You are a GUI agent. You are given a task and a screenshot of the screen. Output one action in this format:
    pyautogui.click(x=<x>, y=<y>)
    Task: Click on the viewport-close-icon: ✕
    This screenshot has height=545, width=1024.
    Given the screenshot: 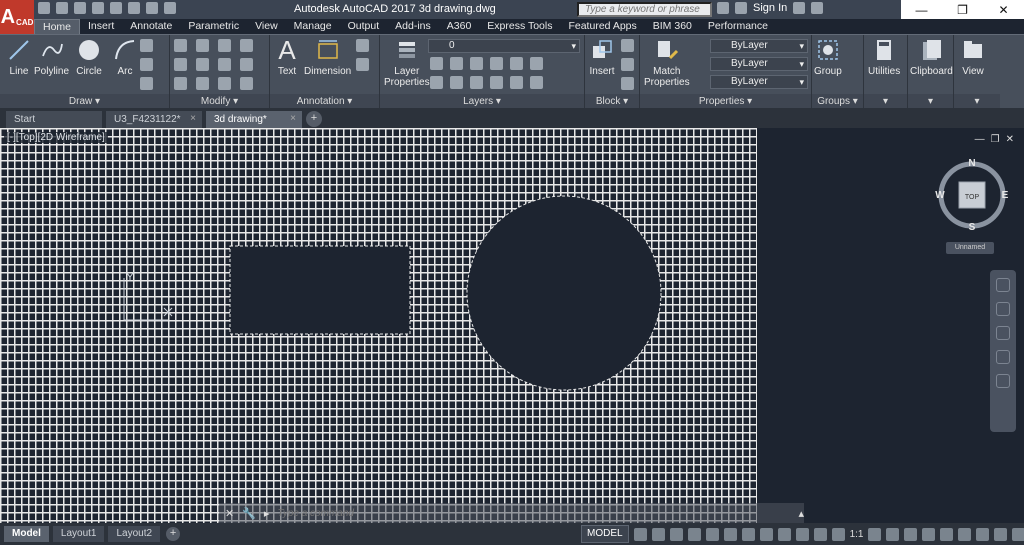 What is the action you would take?
    pyautogui.click(x=1010, y=139)
    